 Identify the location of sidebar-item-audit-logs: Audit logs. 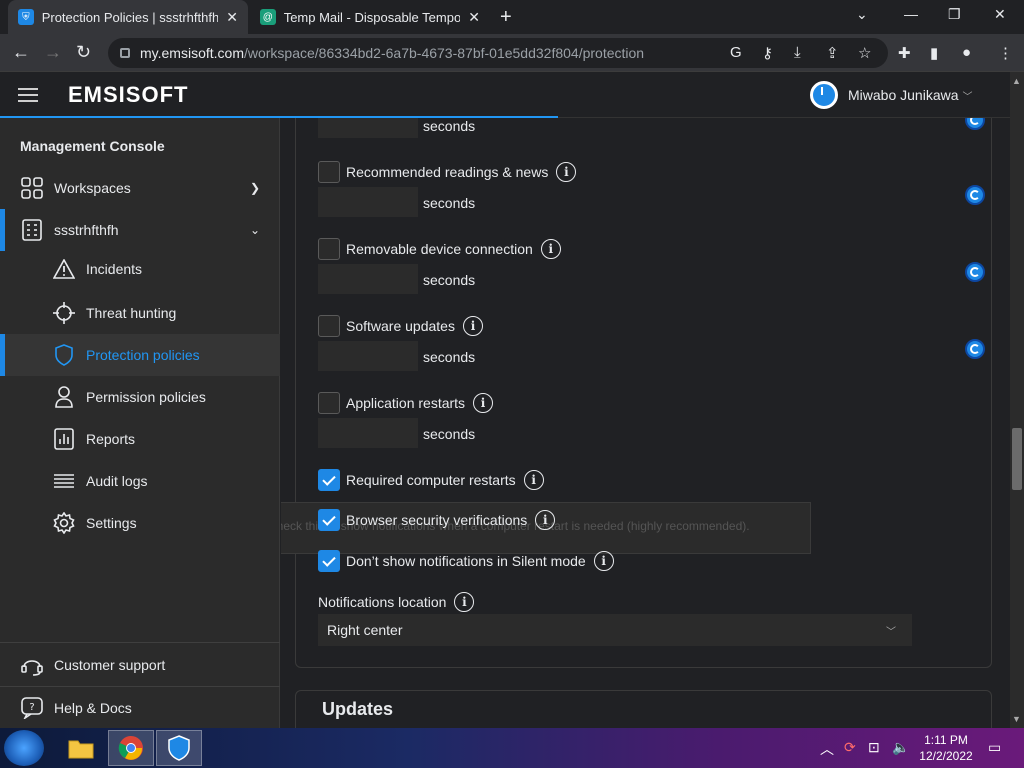
(140, 481).